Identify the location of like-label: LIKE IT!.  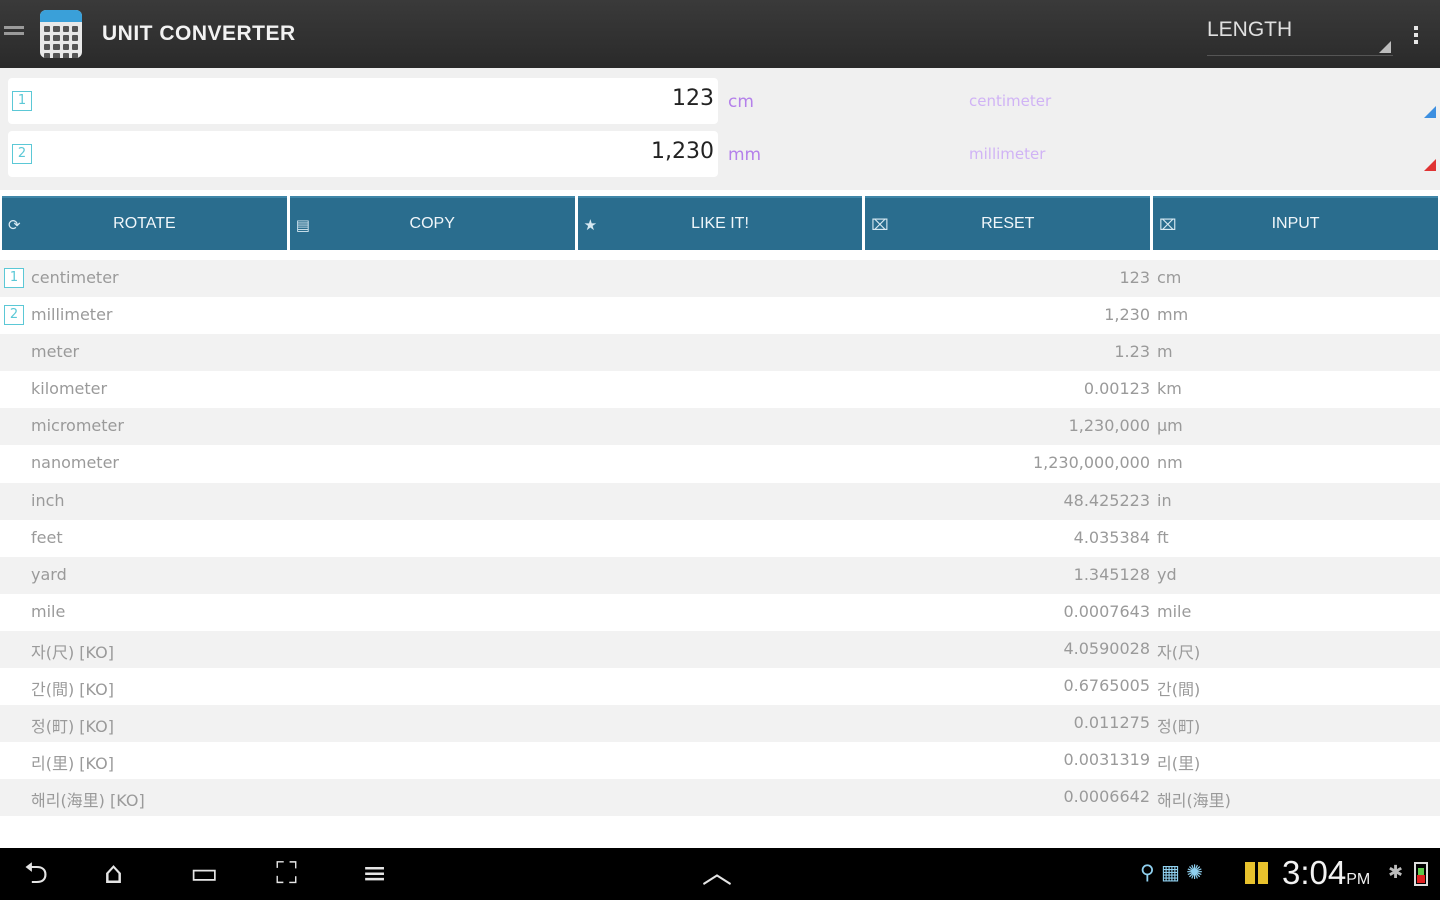
(720, 223).